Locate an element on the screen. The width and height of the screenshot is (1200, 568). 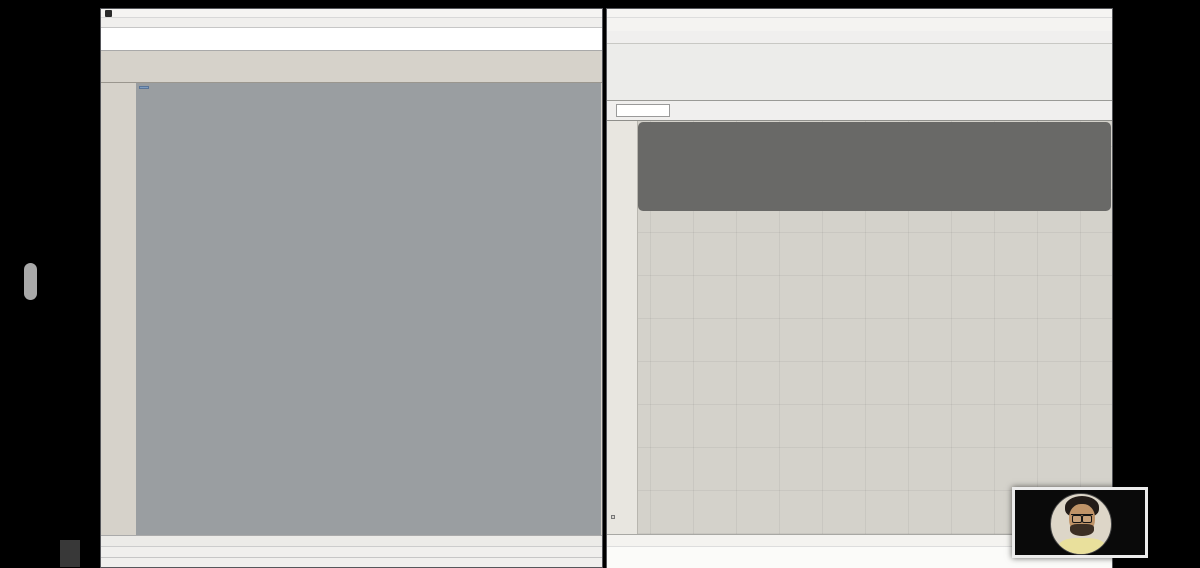
rhino-app-icon is located at coordinates (108, 13).